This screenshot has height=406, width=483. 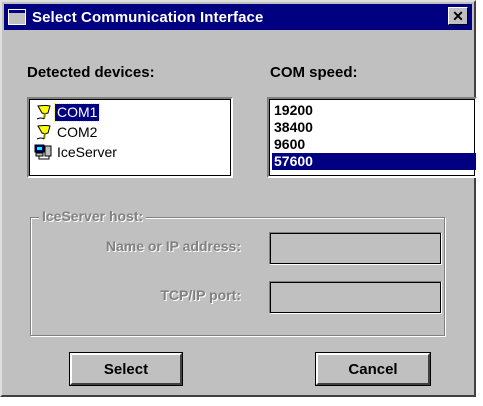 What do you see at coordinates (355, 297) in the screenshot?
I see `tcp-port-field` at bounding box center [355, 297].